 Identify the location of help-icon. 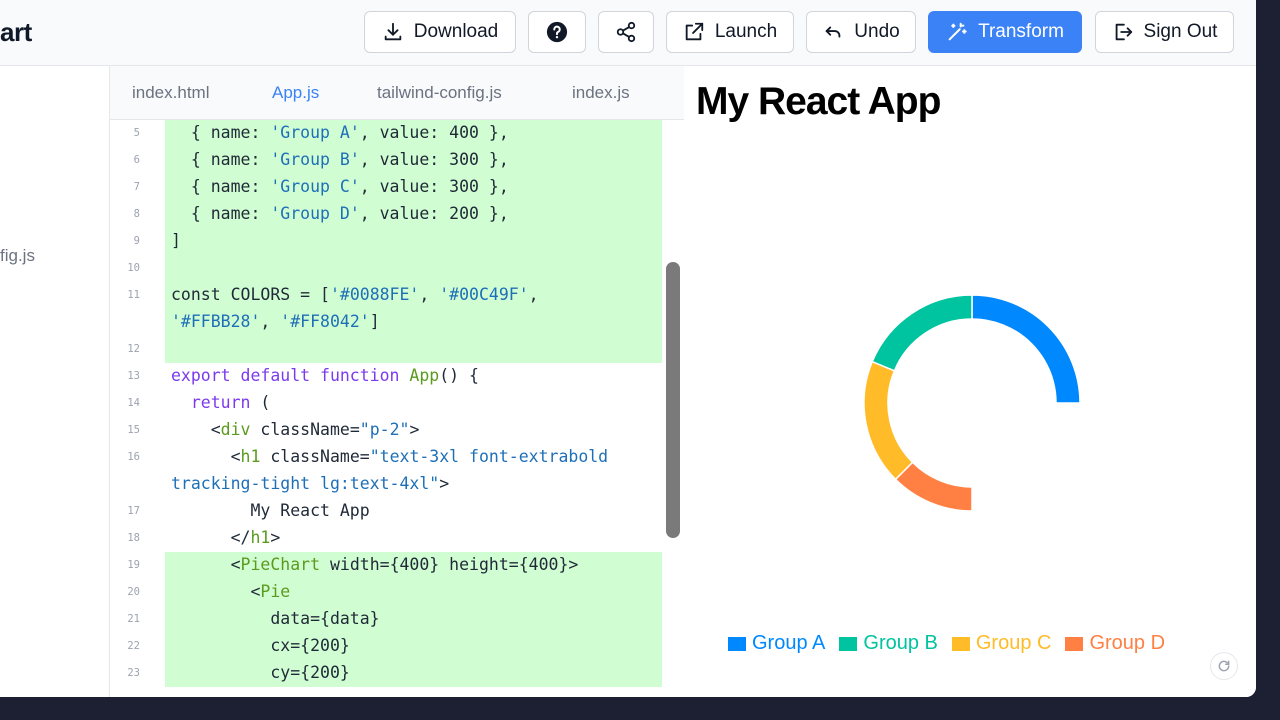
(557, 32).